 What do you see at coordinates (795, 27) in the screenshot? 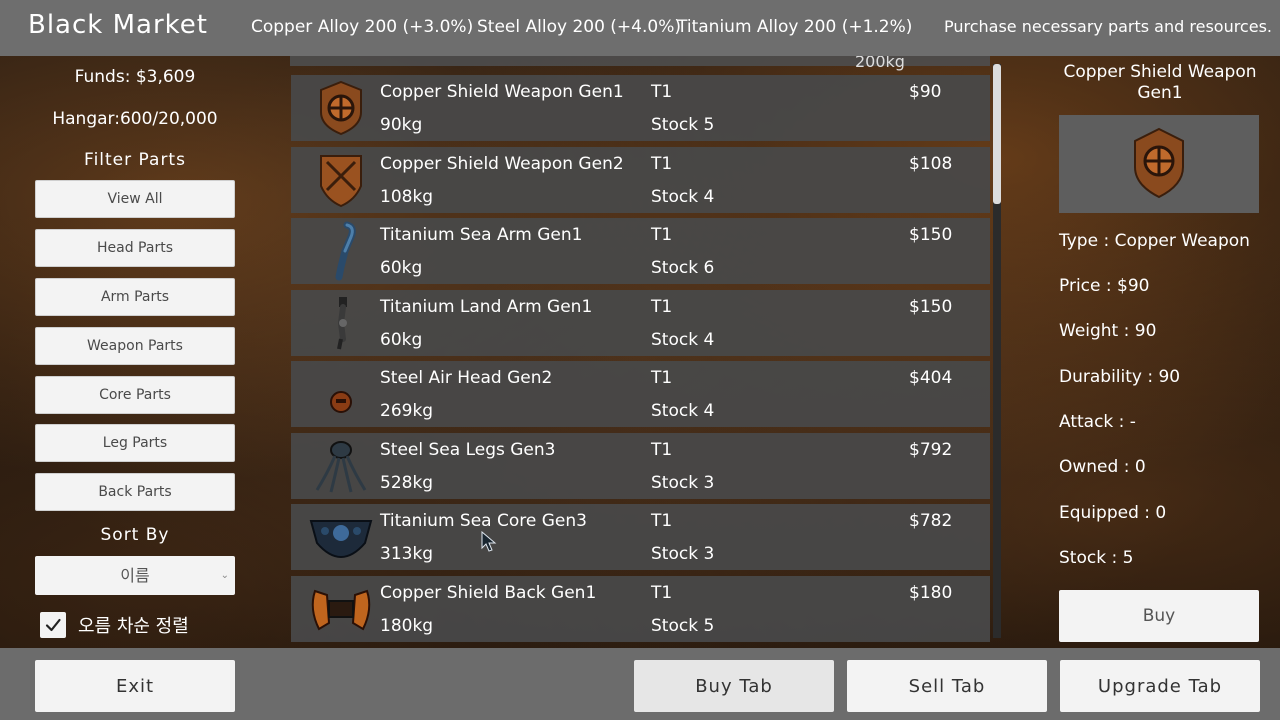
I see `ticker-titanium-alloy: Titanium Alloy 200 (+1.2%)` at bounding box center [795, 27].